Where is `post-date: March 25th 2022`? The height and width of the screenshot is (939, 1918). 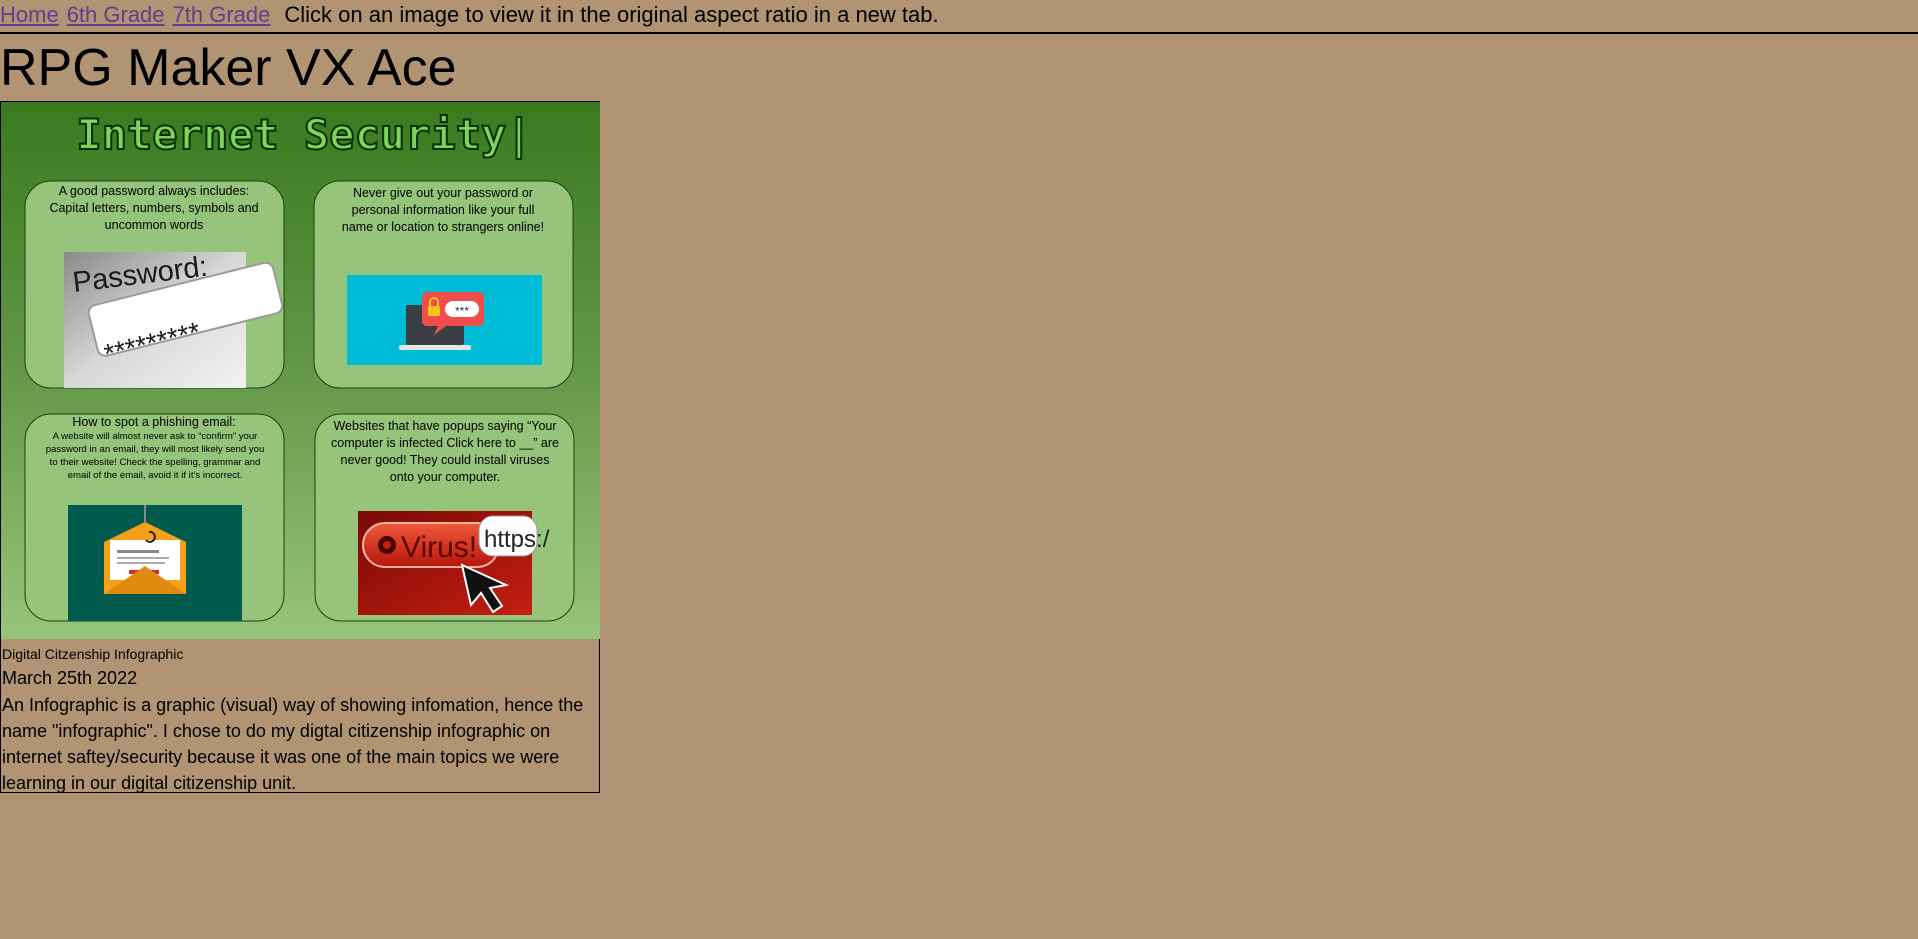
post-date: March 25th 2022 is located at coordinates (70, 678).